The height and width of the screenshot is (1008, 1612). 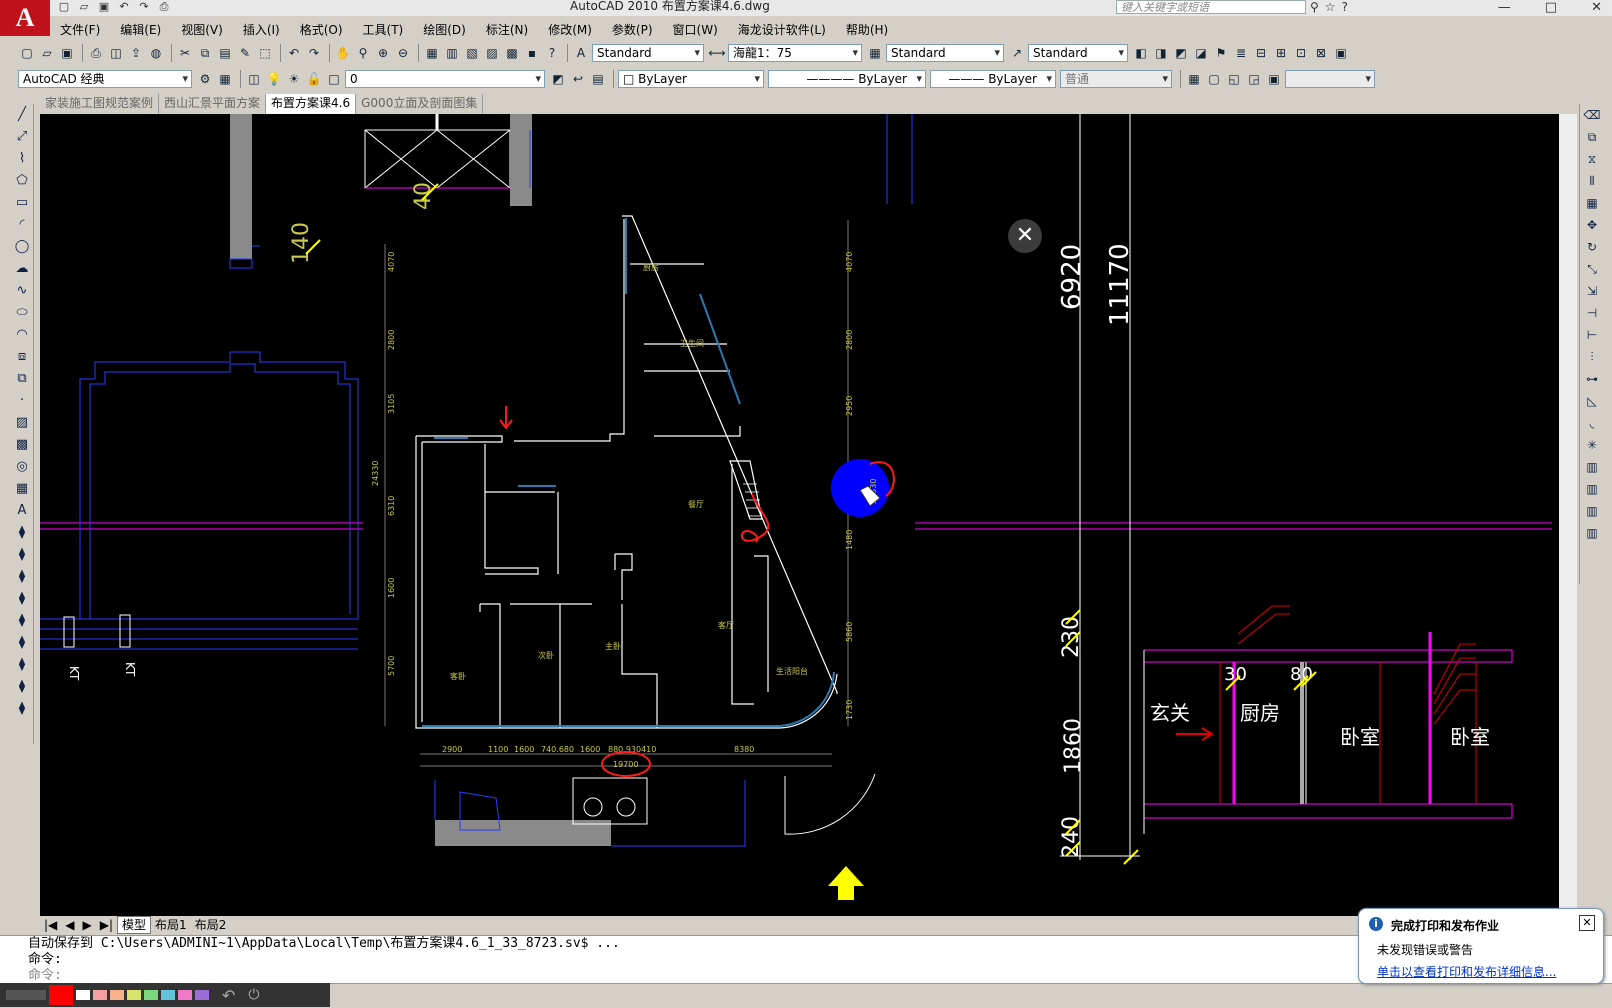 I want to click on layer-tool-icon: ◨, so click(x=1161, y=53).